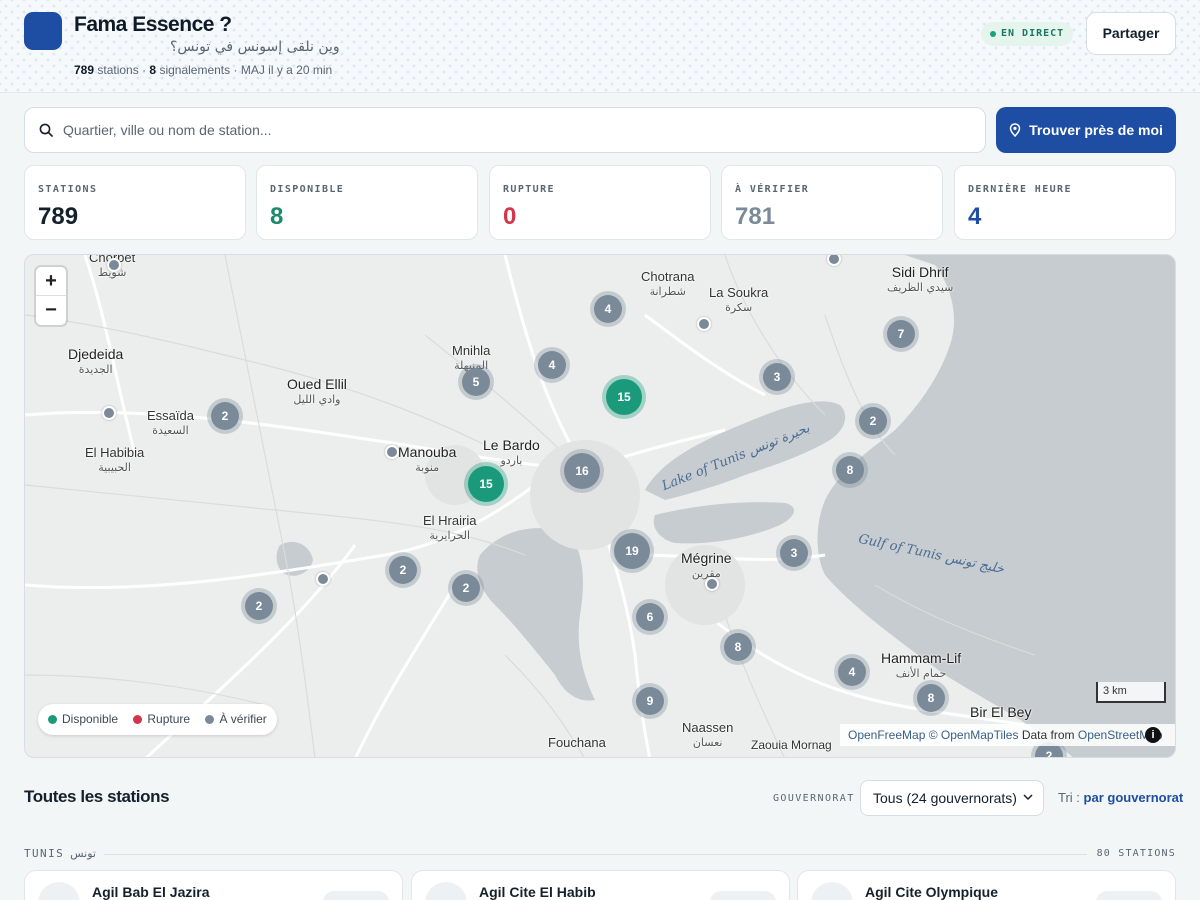 This screenshot has width=1200, height=900. Describe the element at coordinates (1134, 797) in the screenshot. I see `sort-option-link: par gouvernorat` at that location.